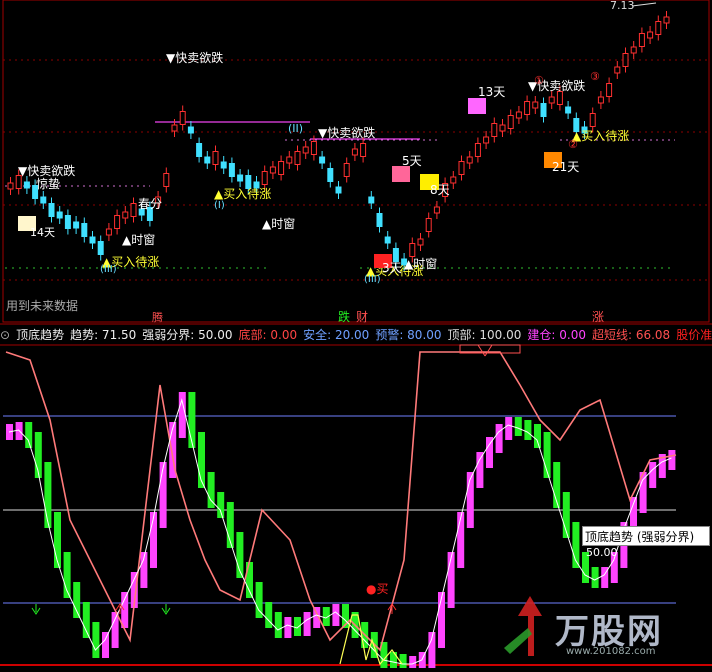 The width and height of the screenshot is (712, 672). What do you see at coordinates (377, 589) in the screenshot?
I see `low-buy-marker: ●买` at bounding box center [377, 589].